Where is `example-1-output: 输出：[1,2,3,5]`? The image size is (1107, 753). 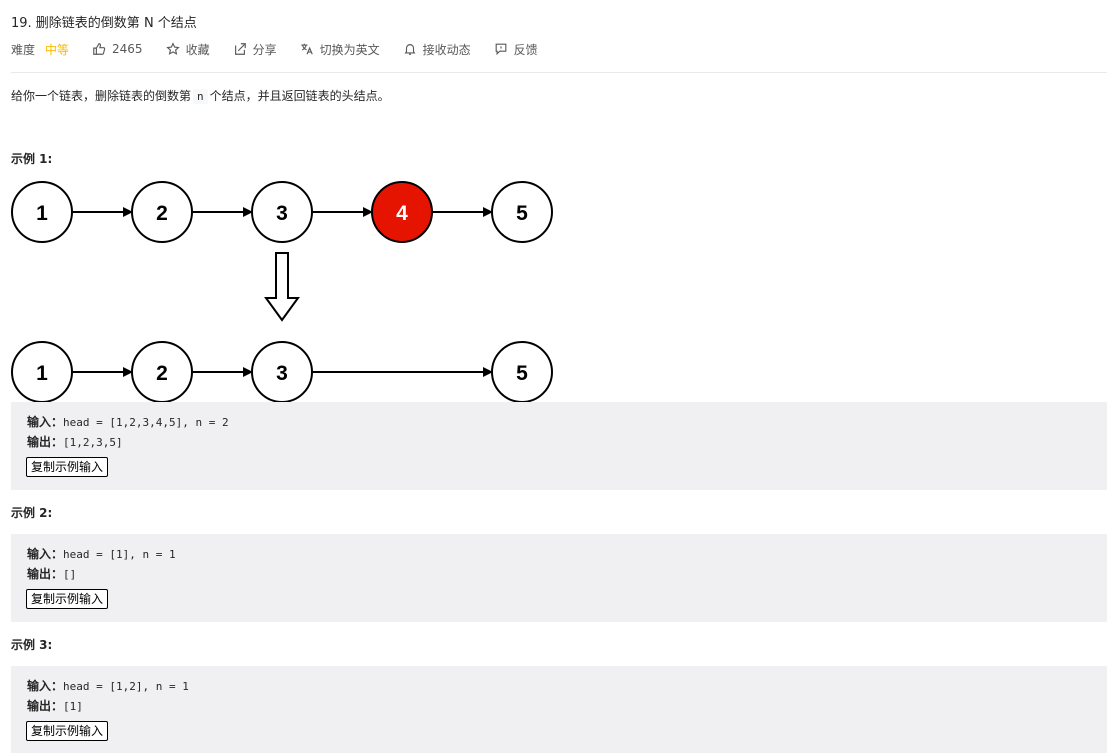
example-1-output: 输出：[1,2,3,5] is located at coordinates (75, 441).